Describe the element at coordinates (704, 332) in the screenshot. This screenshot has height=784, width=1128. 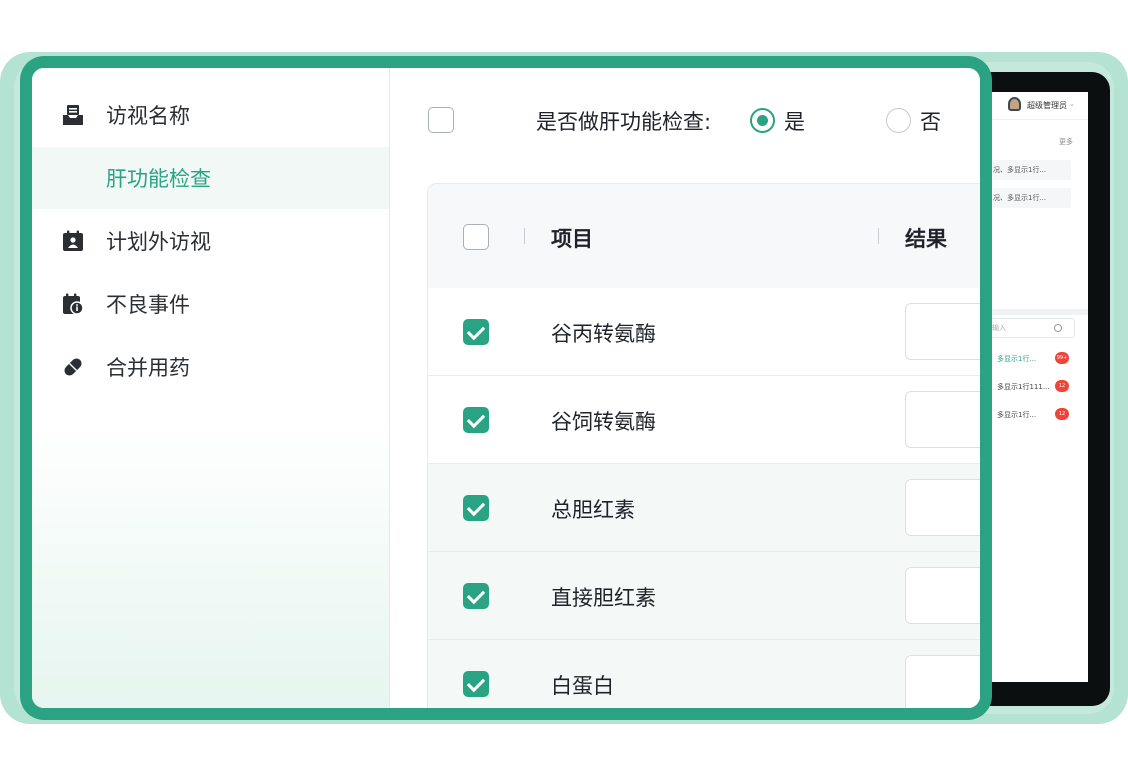
I see `table-row: 谷丙转氨酶` at that location.